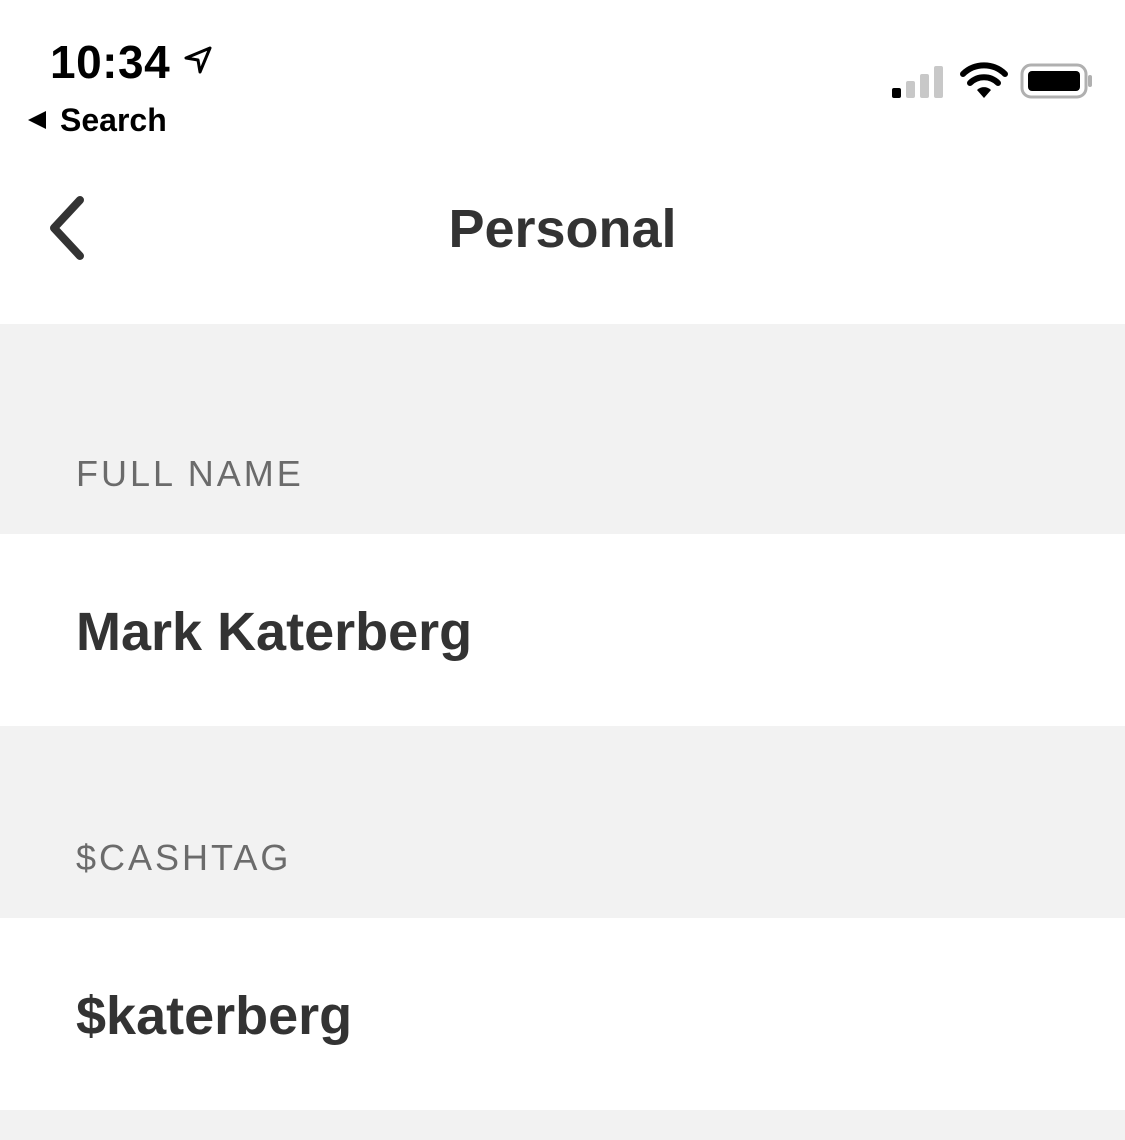  I want to click on back-triangle-icon, so click(37, 120).